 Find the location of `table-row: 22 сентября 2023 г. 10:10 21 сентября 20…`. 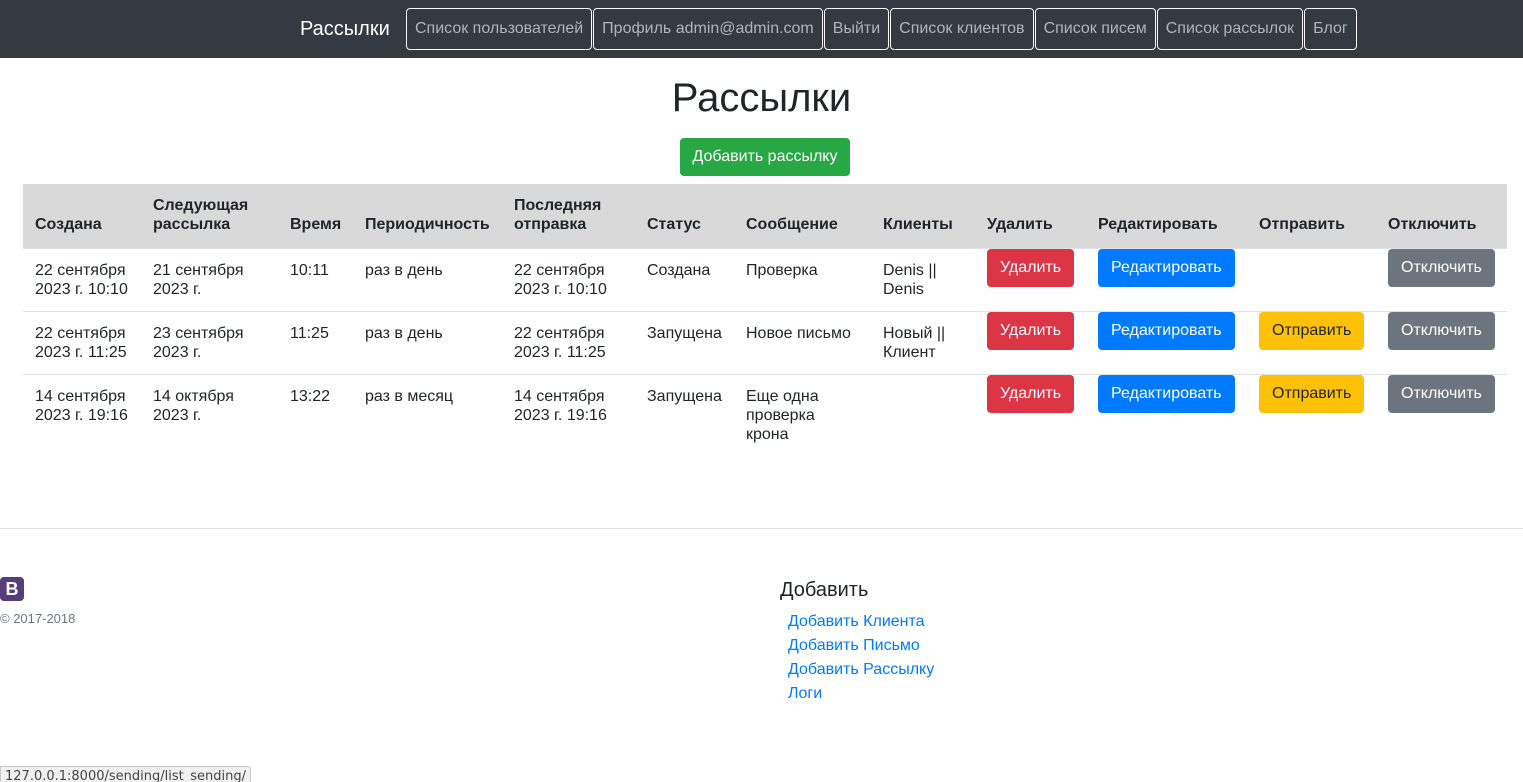

table-row: 22 сентября 2023 г. 10:10 21 сентября 20… is located at coordinates (765, 279).